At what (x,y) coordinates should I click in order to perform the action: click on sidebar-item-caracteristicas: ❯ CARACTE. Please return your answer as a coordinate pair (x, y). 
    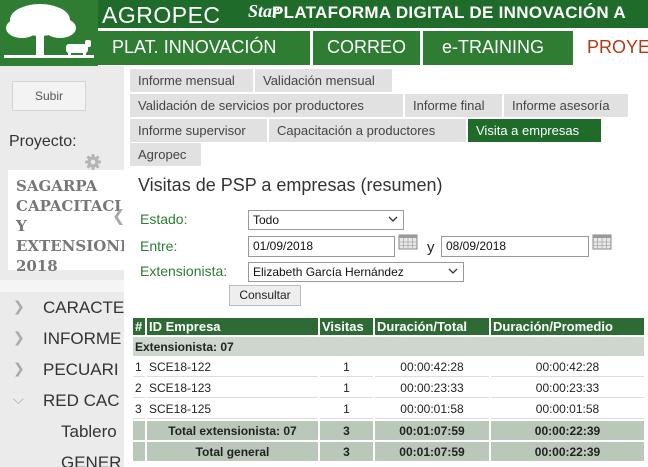
    Looking at the image, I should click on (62, 307).